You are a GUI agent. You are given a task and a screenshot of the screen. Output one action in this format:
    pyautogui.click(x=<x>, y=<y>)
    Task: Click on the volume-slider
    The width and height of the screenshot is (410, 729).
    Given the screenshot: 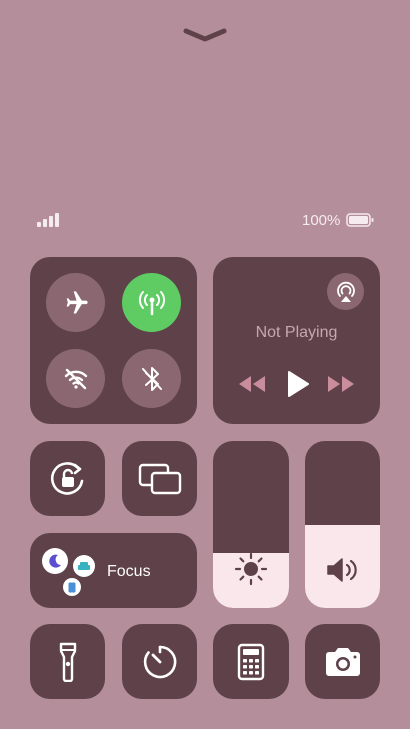 What is the action you would take?
    pyautogui.click(x=342, y=524)
    